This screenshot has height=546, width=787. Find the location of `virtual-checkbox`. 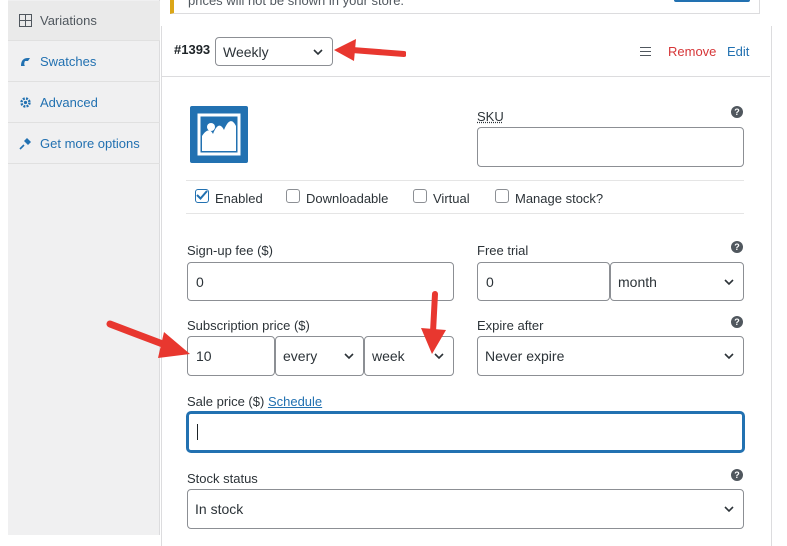

virtual-checkbox is located at coordinates (420, 196).